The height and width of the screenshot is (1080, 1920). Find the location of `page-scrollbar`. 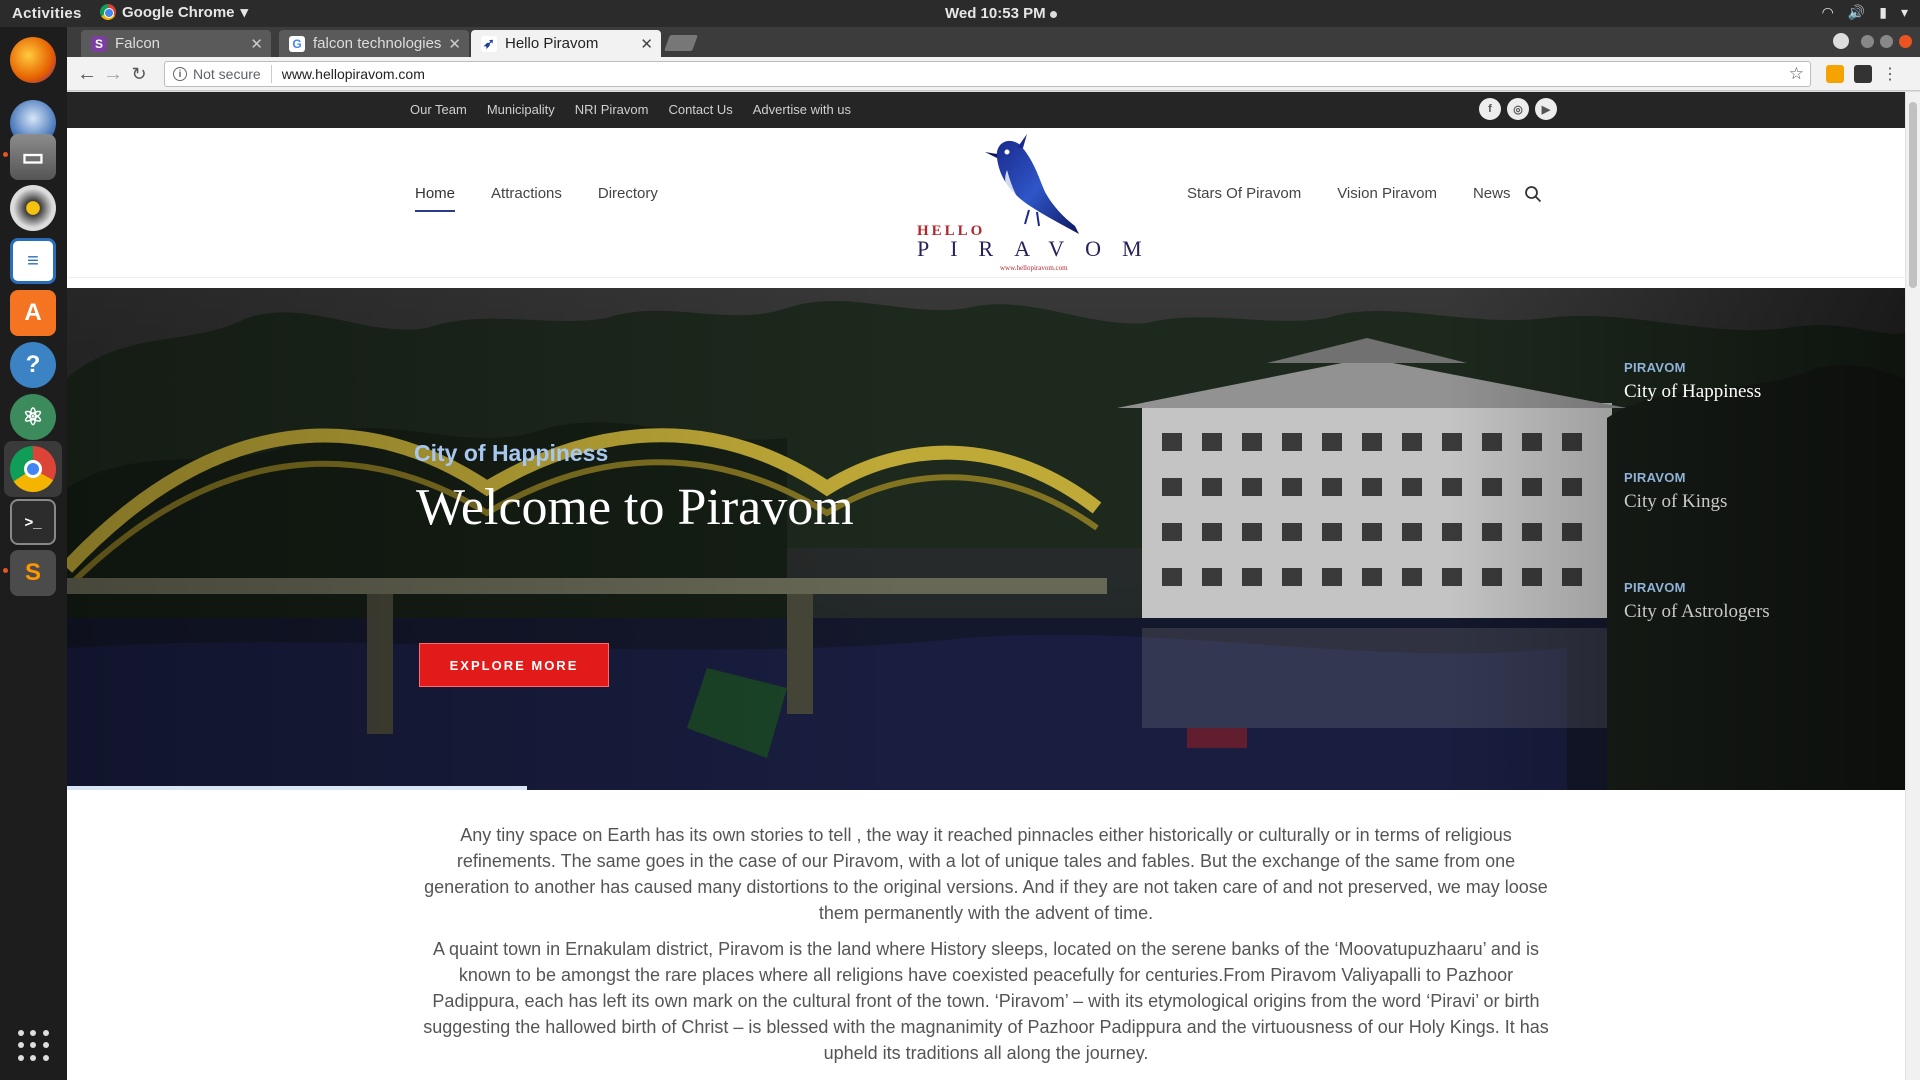

page-scrollbar is located at coordinates (1912, 586).